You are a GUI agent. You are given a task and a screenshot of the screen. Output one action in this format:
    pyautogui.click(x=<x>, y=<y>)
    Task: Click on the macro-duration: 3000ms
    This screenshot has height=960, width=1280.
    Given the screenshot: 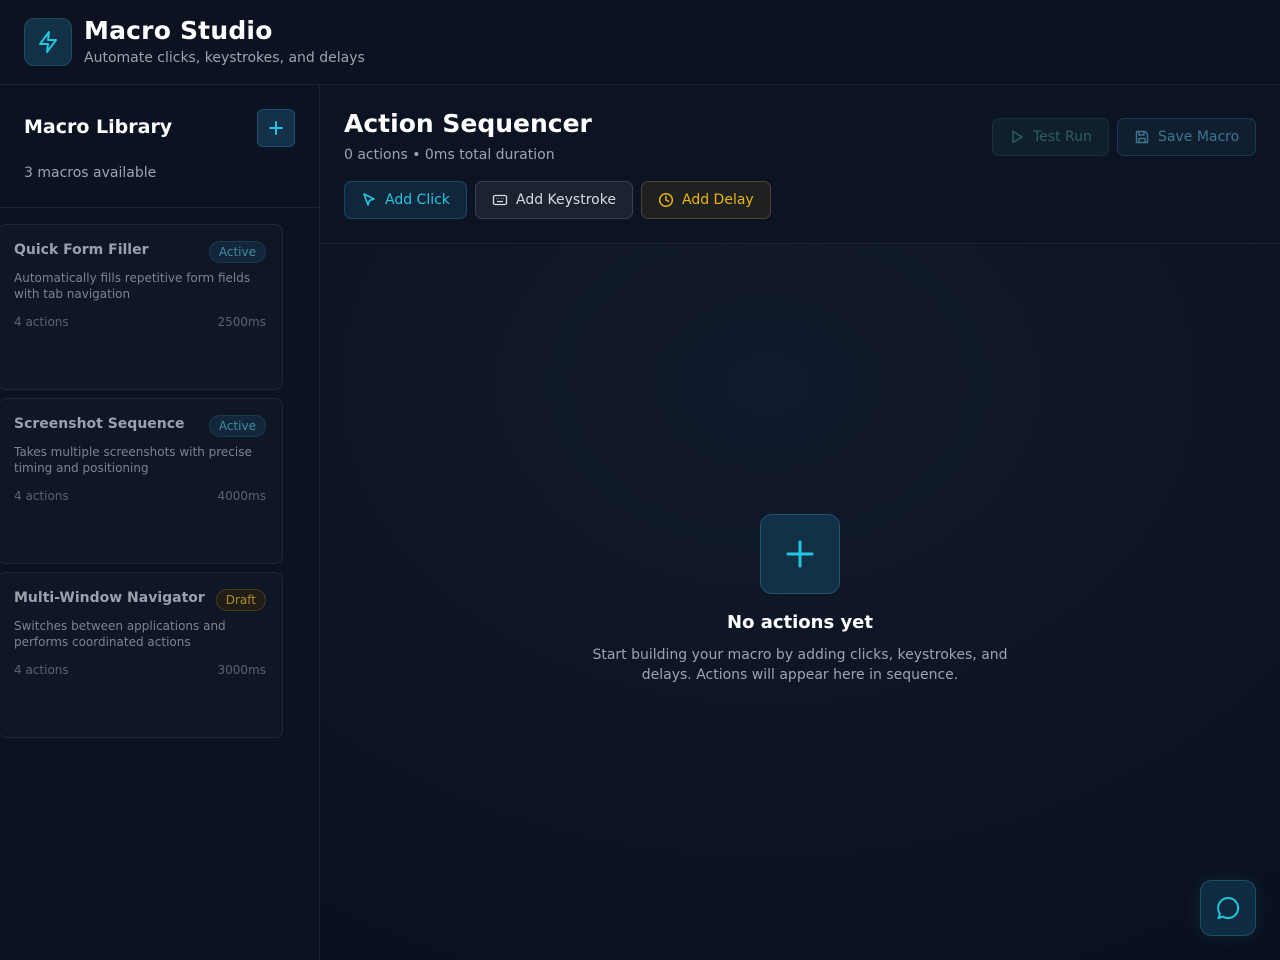 What is the action you would take?
    pyautogui.click(x=241, y=670)
    